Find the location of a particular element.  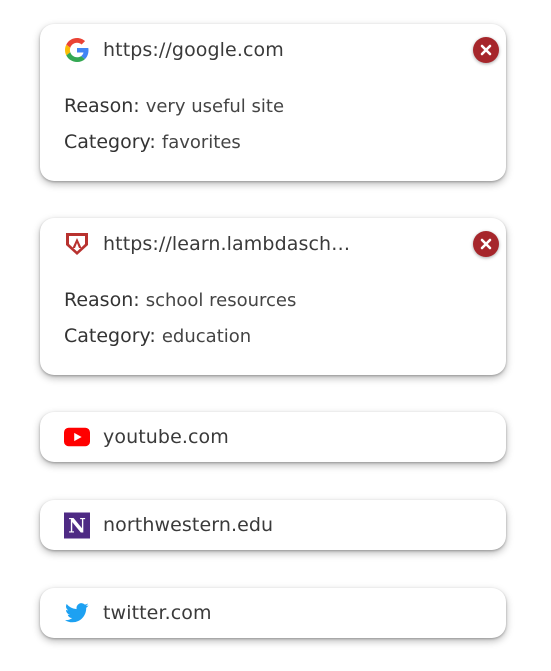

bookmark-url: twitter.com is located at coordinates (157, 613).